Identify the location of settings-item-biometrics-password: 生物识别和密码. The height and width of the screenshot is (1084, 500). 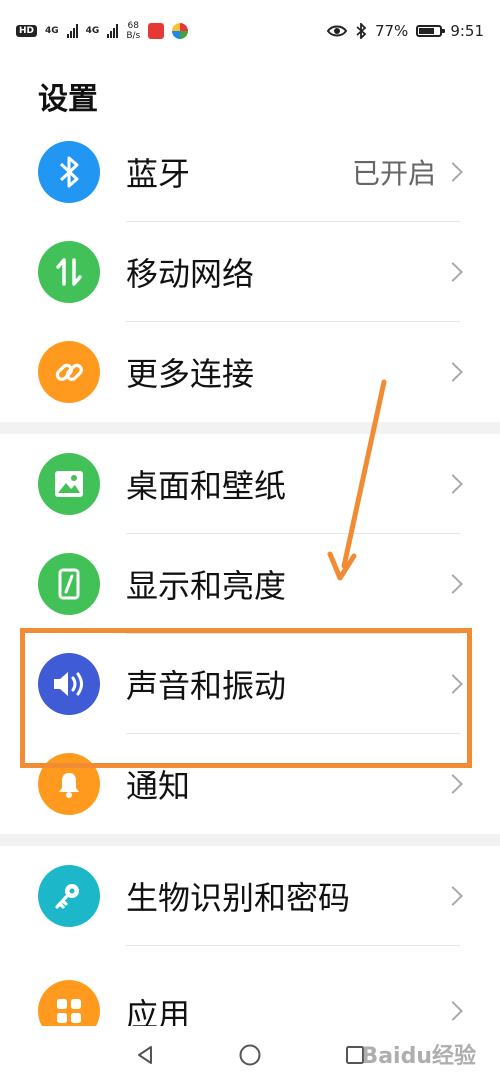
(250, 896).